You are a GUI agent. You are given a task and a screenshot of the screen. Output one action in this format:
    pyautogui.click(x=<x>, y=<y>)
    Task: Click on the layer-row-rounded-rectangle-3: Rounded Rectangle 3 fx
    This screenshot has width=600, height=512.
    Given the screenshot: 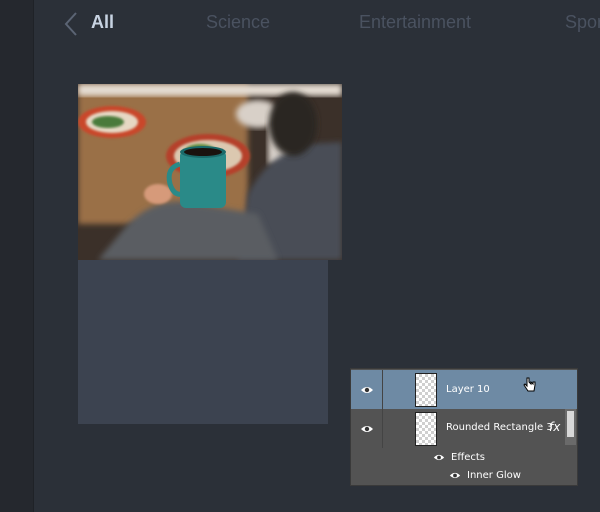 What is the action you would take?
    pyautogui.click(x=464, y=428)
    